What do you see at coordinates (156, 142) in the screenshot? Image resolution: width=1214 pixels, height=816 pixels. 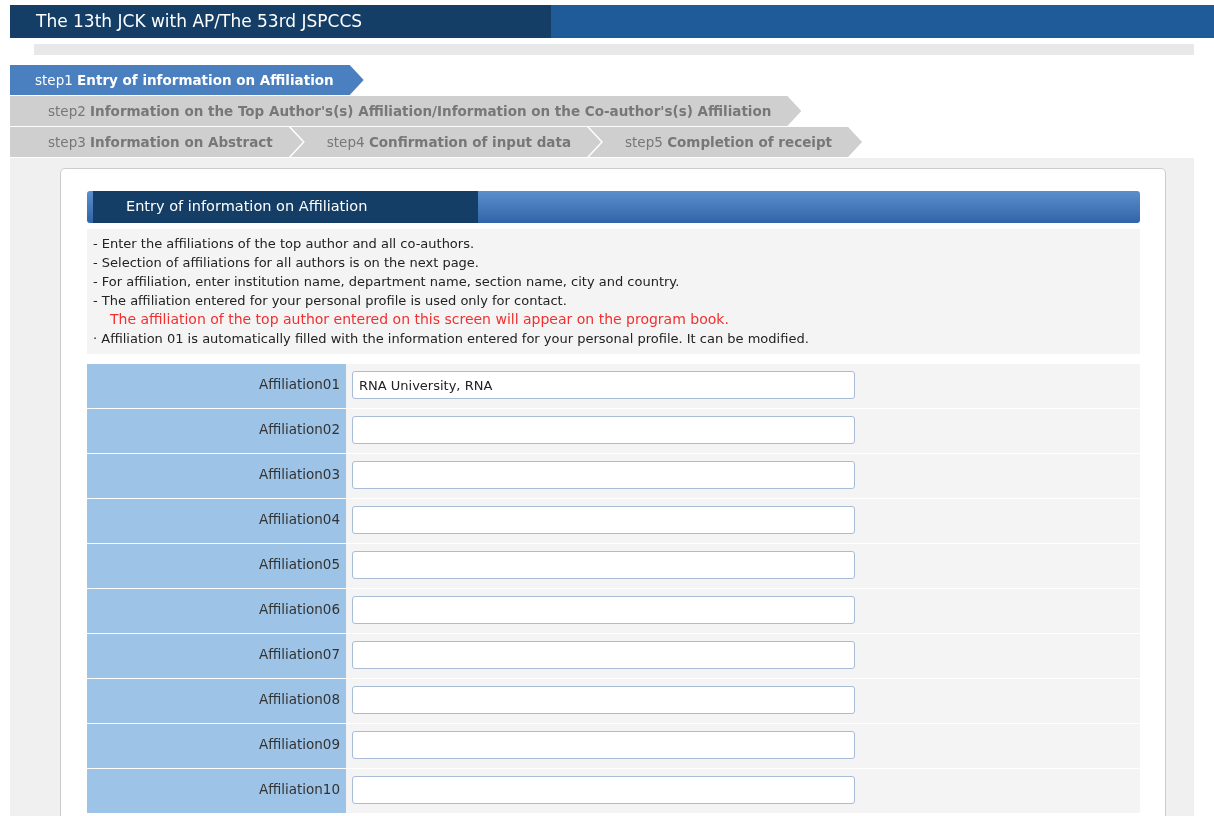 I see `step-tab: step3 Information on Abstract` at bounding box center [156, 142].